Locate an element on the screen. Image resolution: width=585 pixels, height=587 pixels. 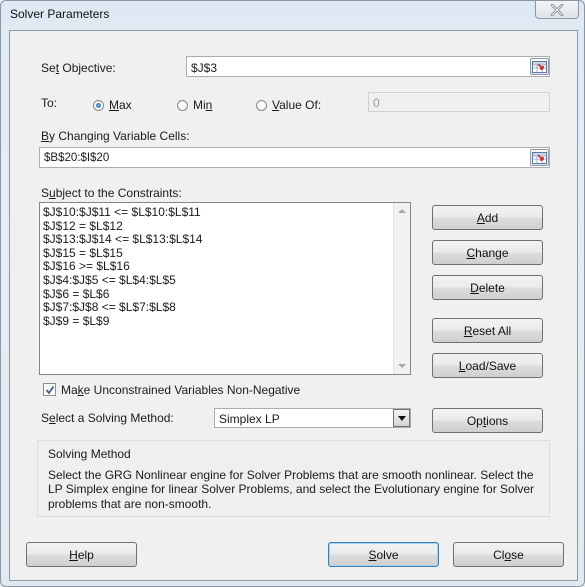
set-objective-input: $J$3 is located at coordinates (368, 66).